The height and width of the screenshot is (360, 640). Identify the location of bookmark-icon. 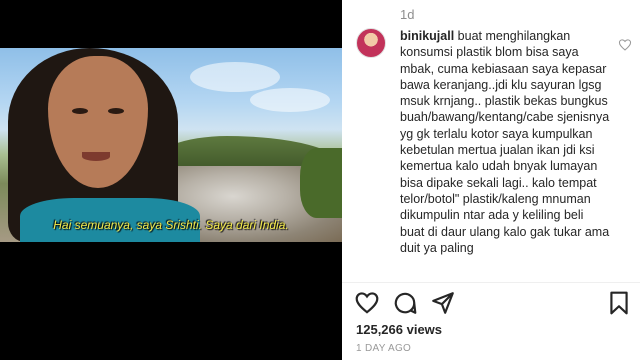
(619, 303).